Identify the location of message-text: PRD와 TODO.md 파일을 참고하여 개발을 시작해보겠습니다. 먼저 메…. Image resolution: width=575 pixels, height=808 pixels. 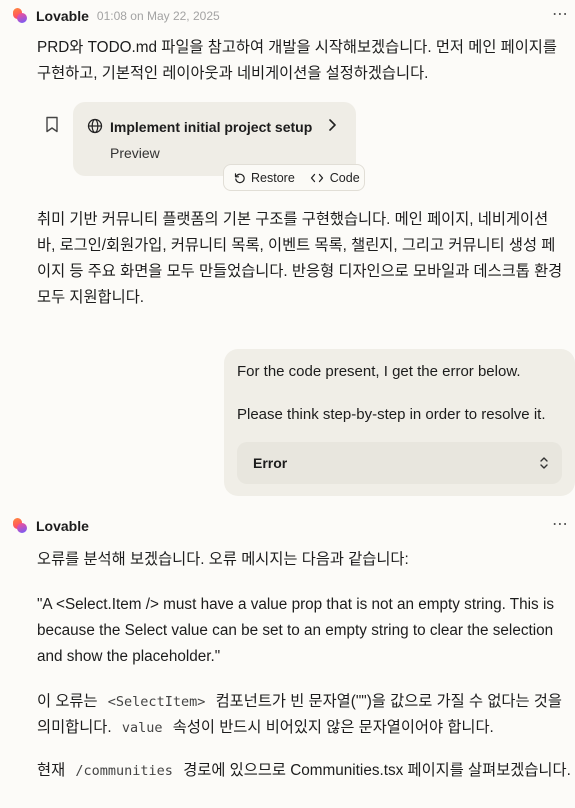
(297, 60).